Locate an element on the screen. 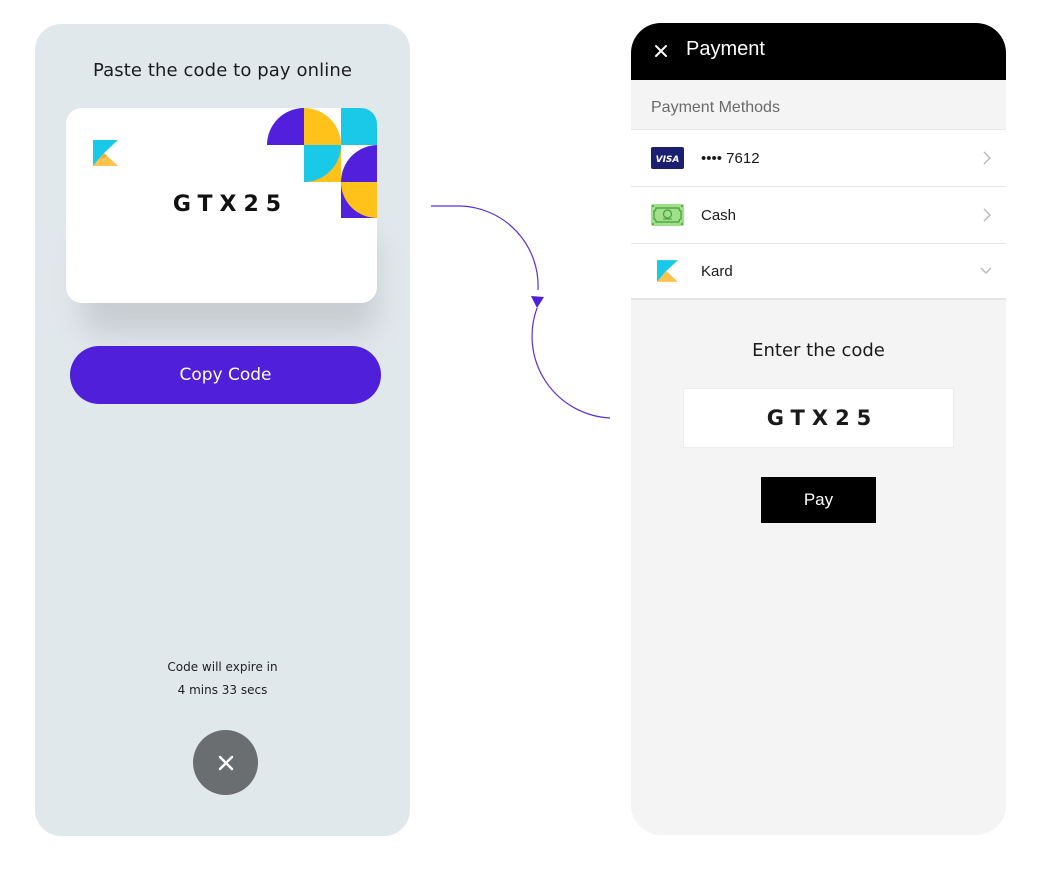  dismiss-button is located at coordinates (225, 762).